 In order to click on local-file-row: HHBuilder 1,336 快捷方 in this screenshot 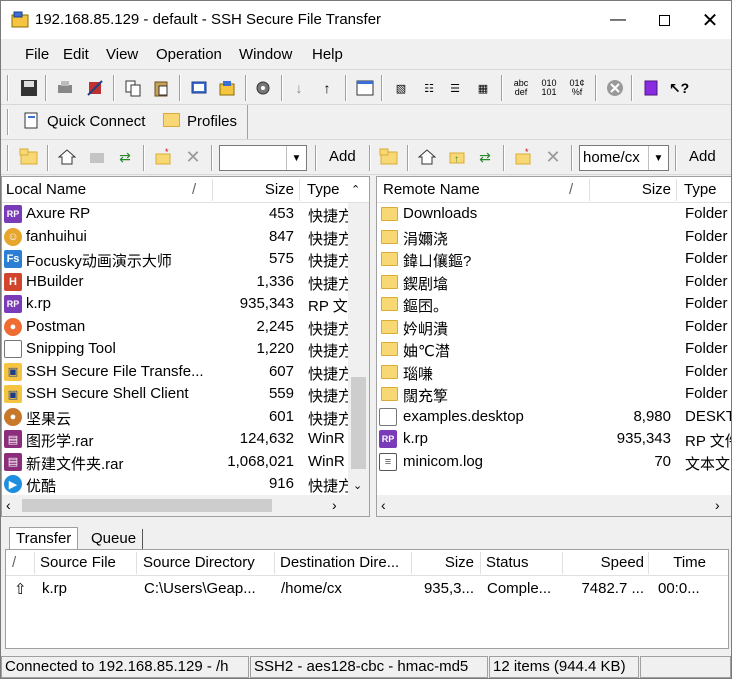, I will do `click(175, 282)`.